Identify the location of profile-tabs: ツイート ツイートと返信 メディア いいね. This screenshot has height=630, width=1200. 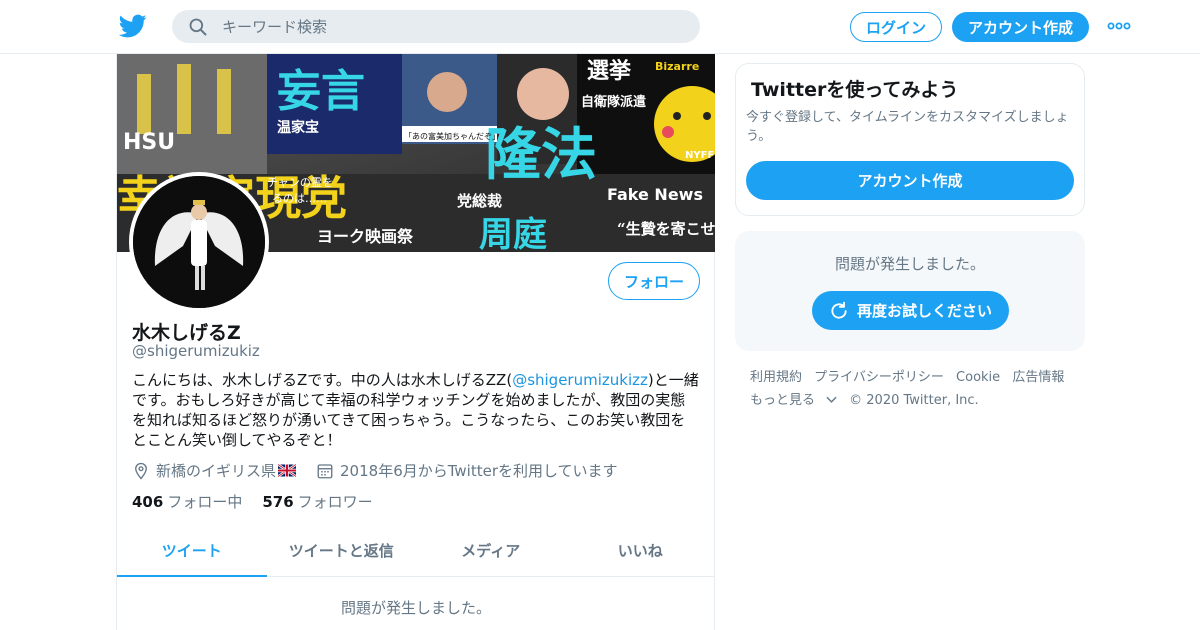
(416, 550).